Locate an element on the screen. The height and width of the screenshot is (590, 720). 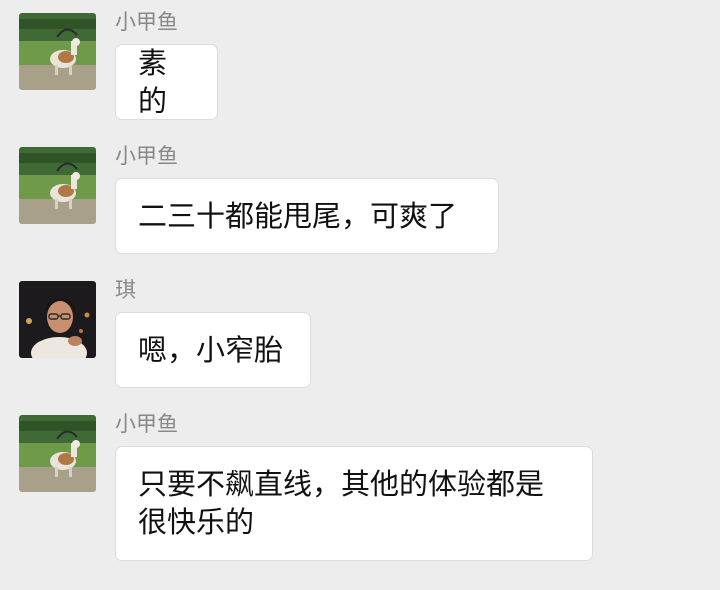
person-avatar-icon is located at coordinates (57, 319).